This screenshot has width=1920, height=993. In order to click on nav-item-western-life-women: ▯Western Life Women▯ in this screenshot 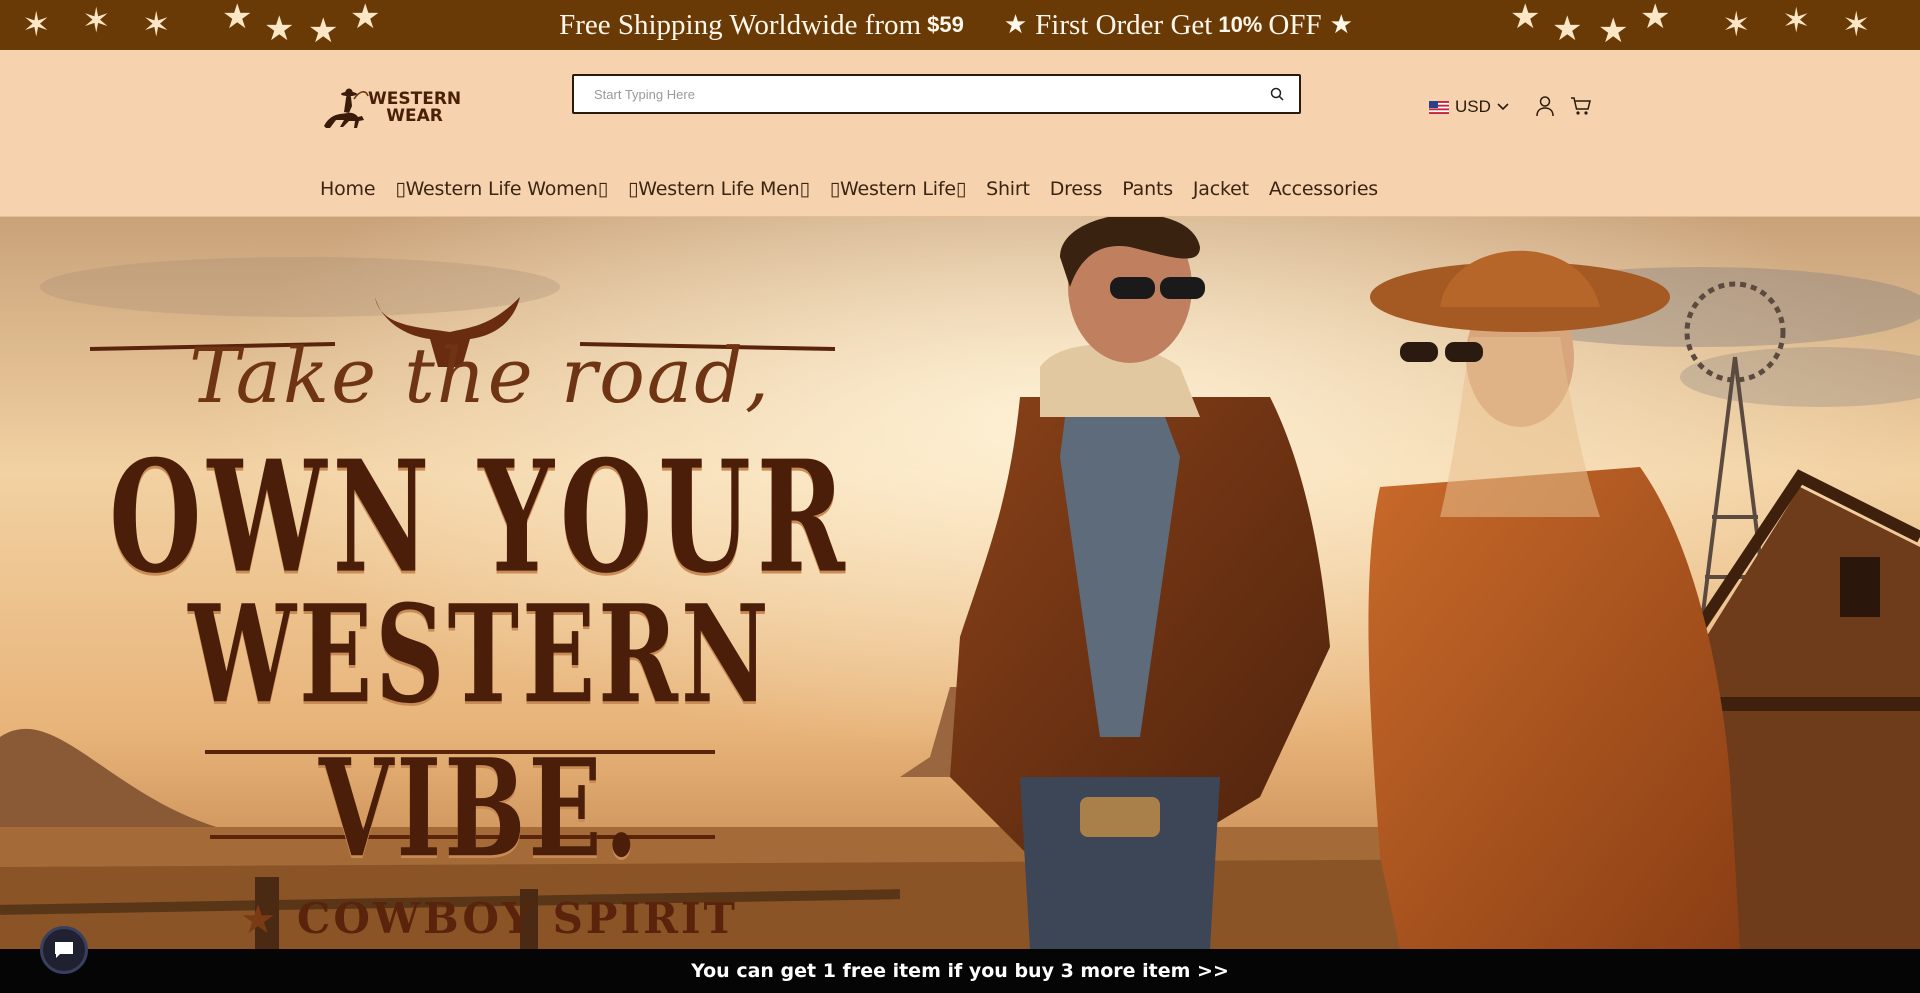, I will do `click(501, 189)`.